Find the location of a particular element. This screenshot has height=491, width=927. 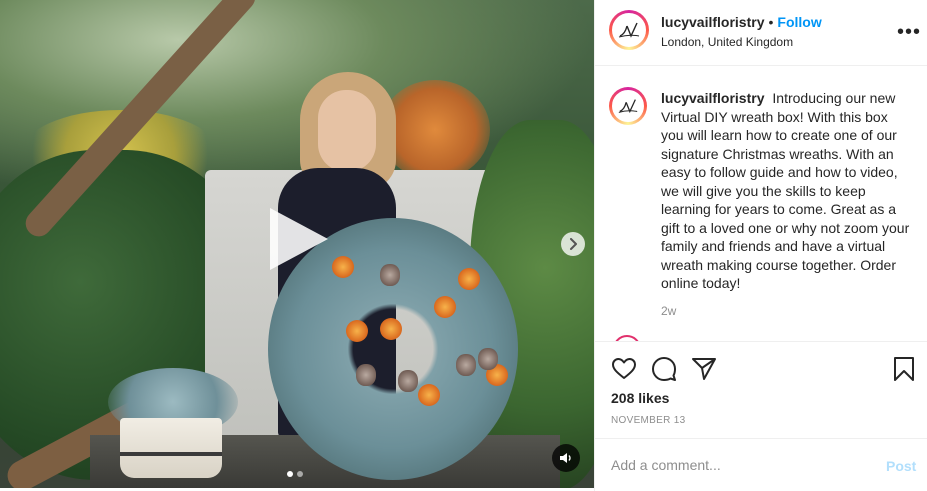

save-button is located at coordinates (904, 369).